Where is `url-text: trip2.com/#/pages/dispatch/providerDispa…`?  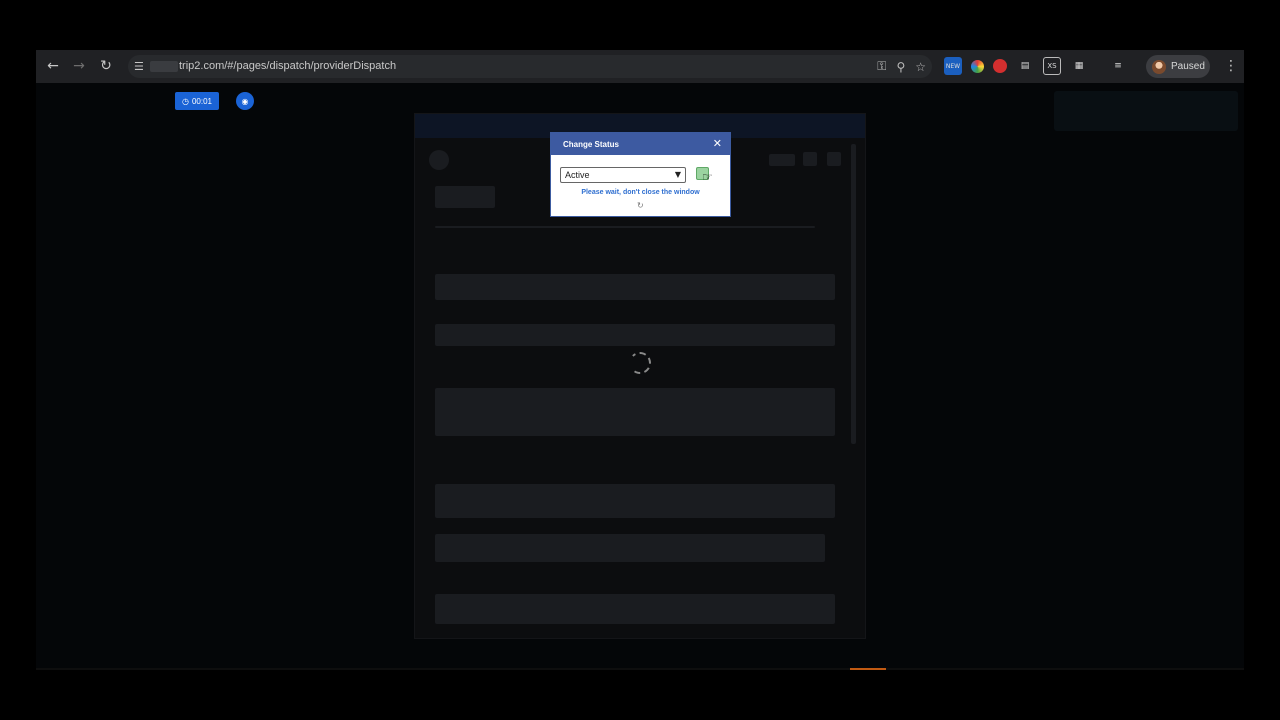
url-text: trip2.com/#/pages/dispatch/providerDispa… is located at coordinates (287, 66).